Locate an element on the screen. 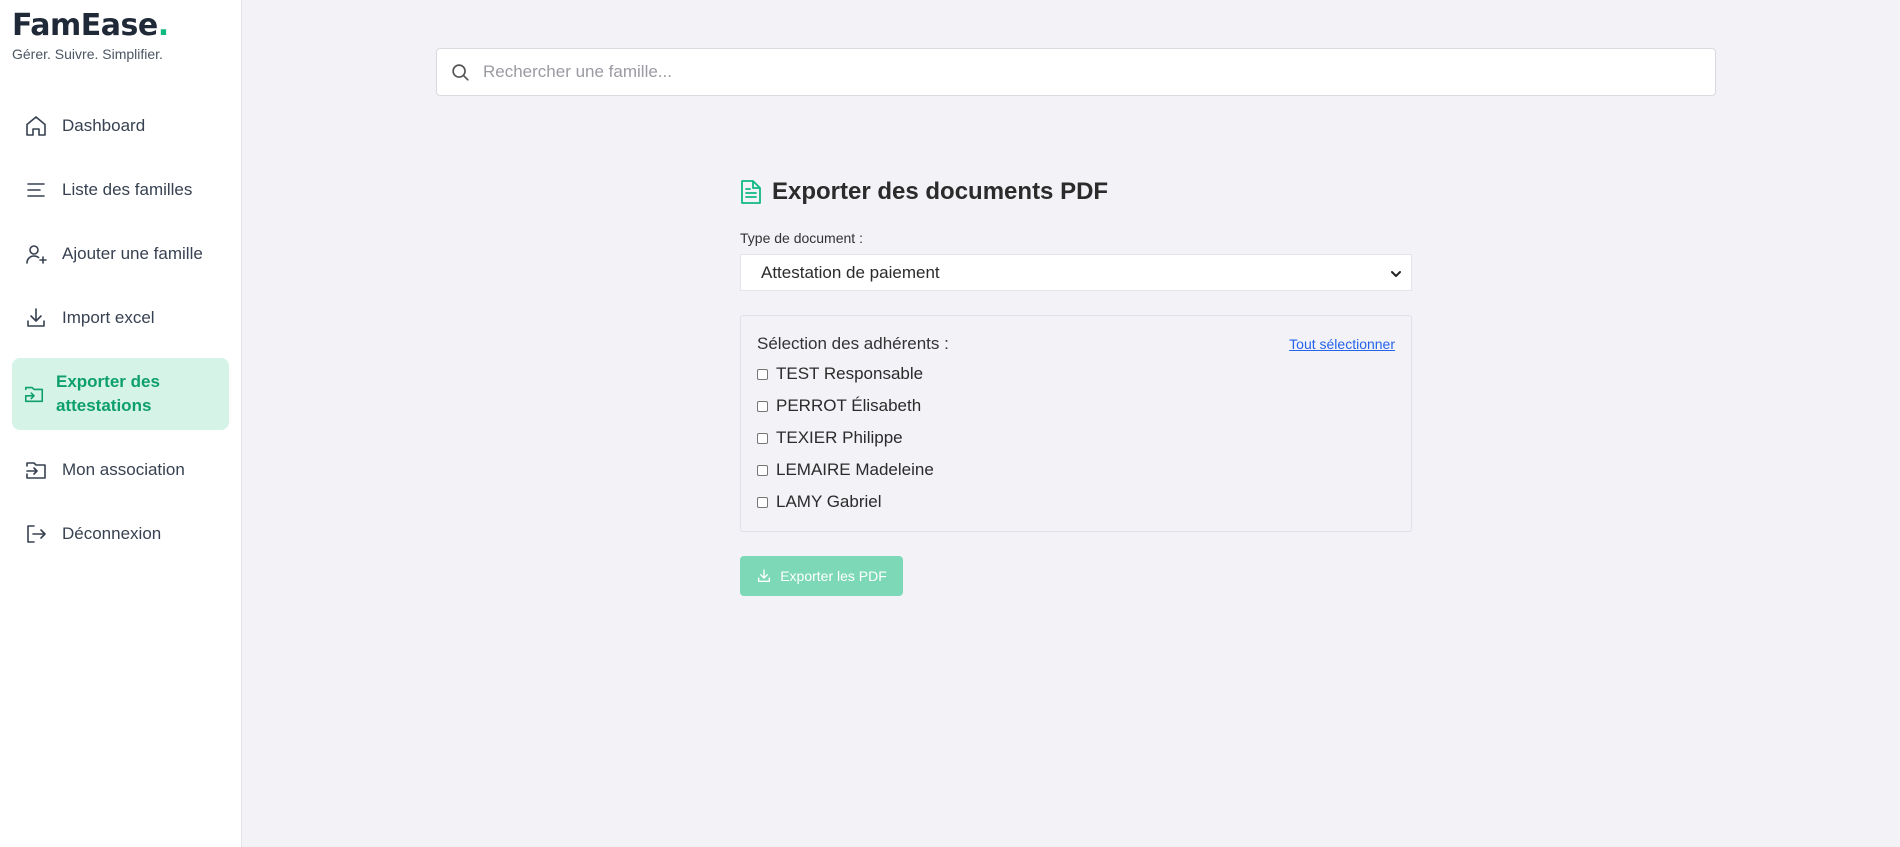 The image size is (1900, 847). page-title: Exporter des documents PDF is located at coordinates (1076, 192).